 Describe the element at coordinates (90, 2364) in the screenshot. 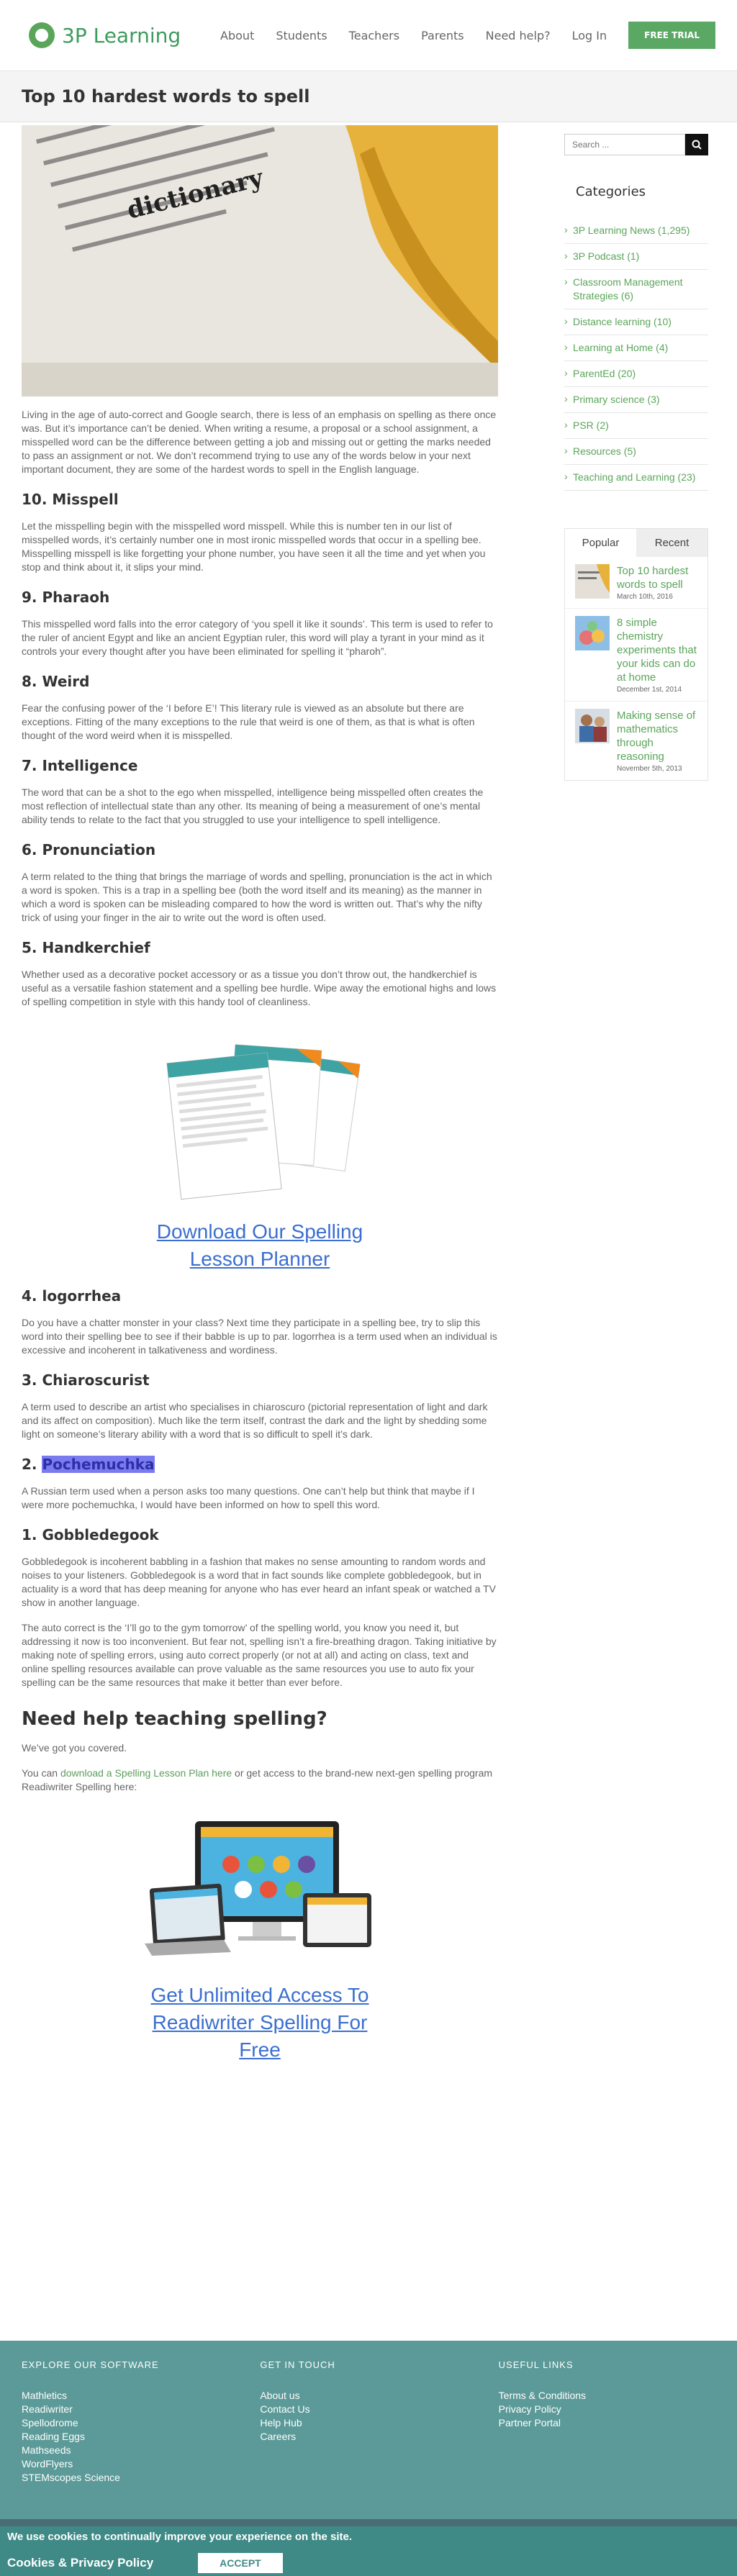

I see `footer-software-title: EXPLORE OUR SOFTWARE` at that location.